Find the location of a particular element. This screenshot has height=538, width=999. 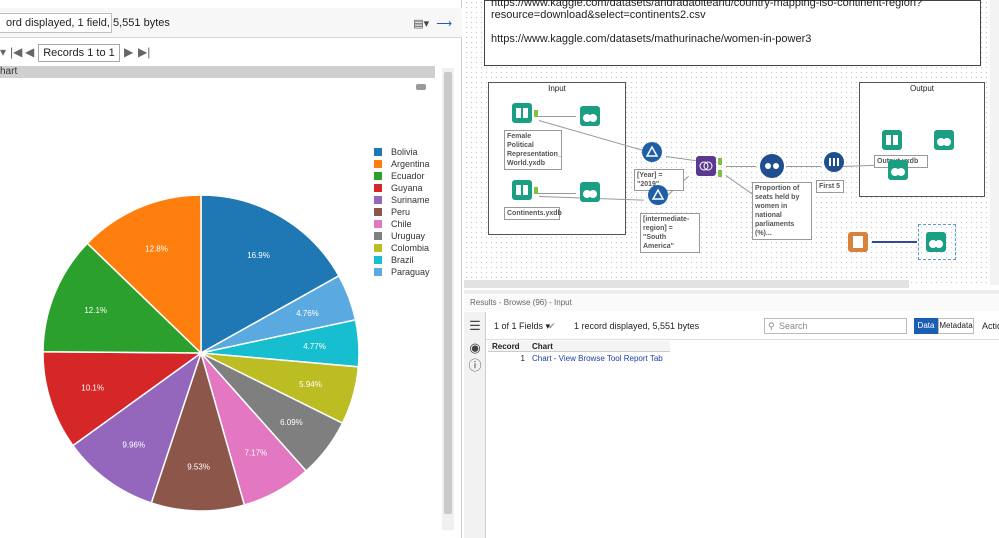

results-title: Results - Browse (96) - Input is located at coordinates (731, 303).